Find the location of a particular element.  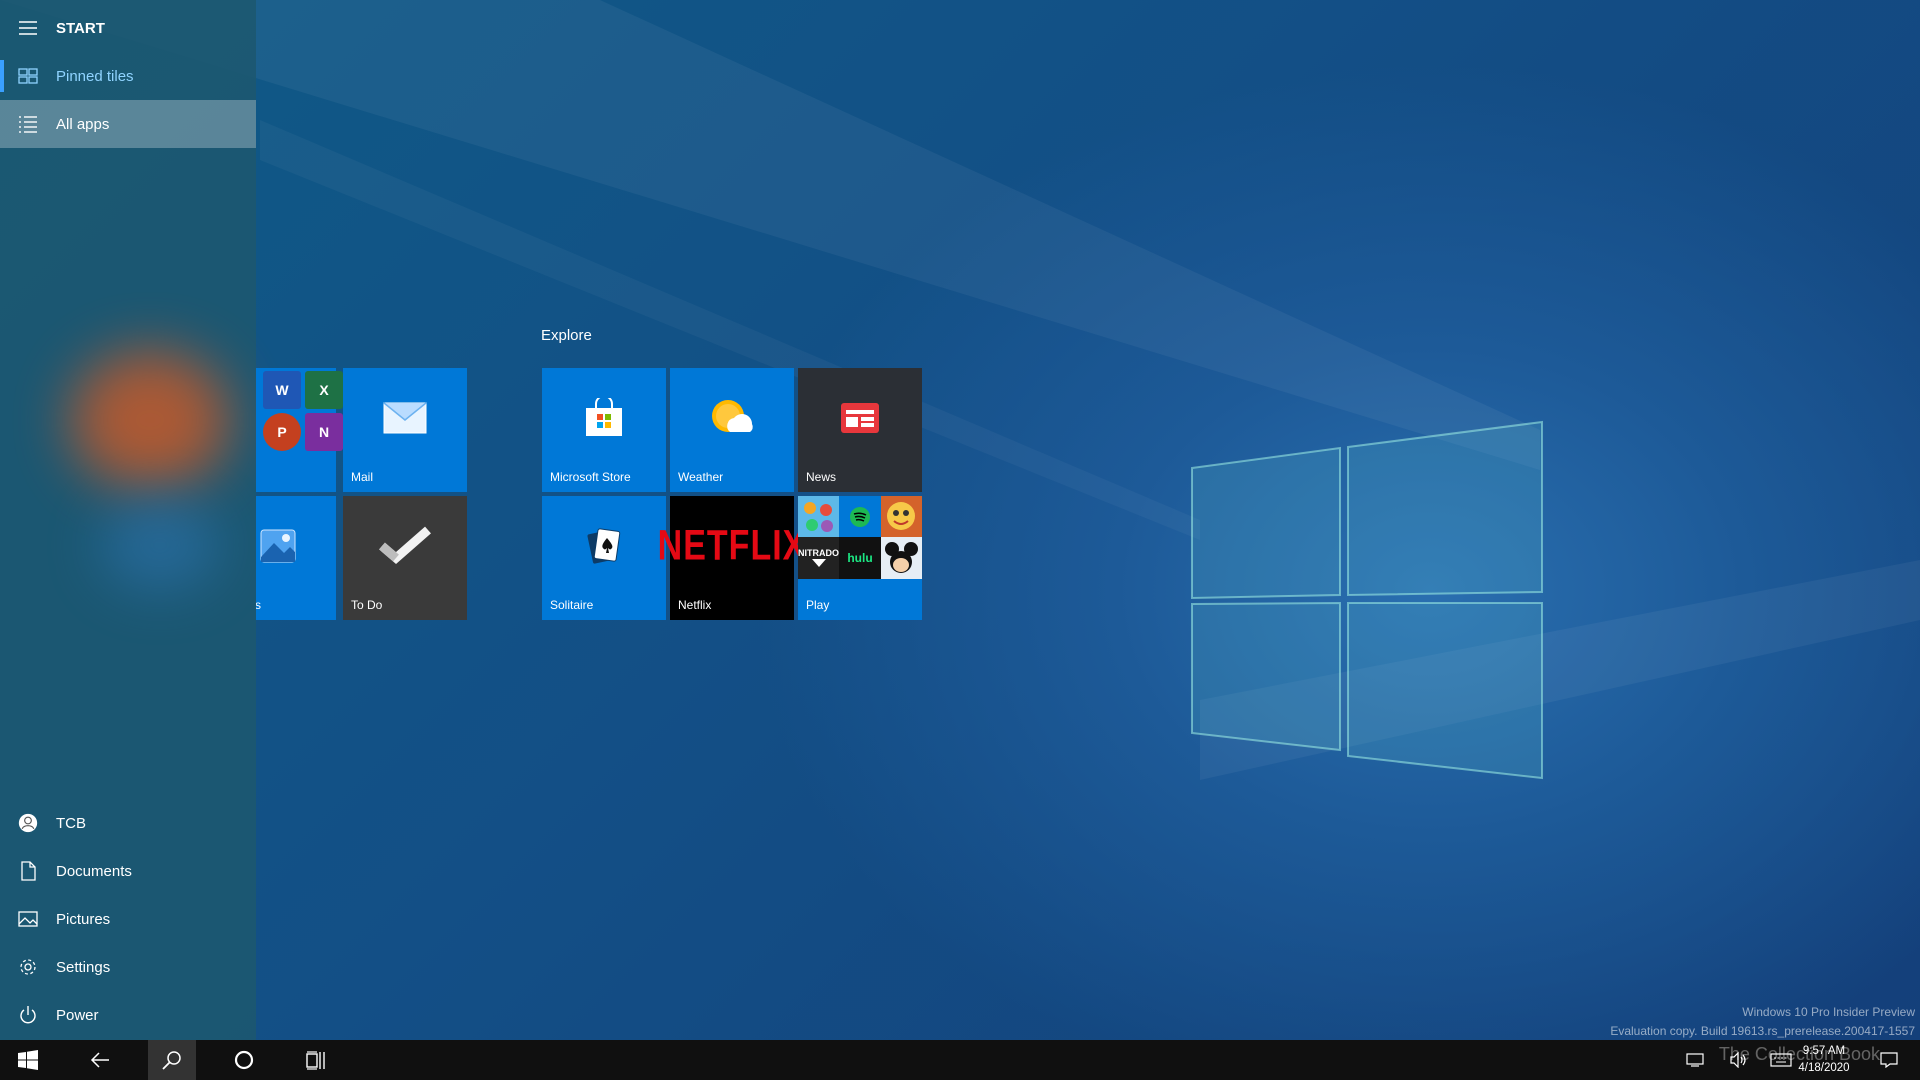

tile-label: News is located at coordinates (821, 477).